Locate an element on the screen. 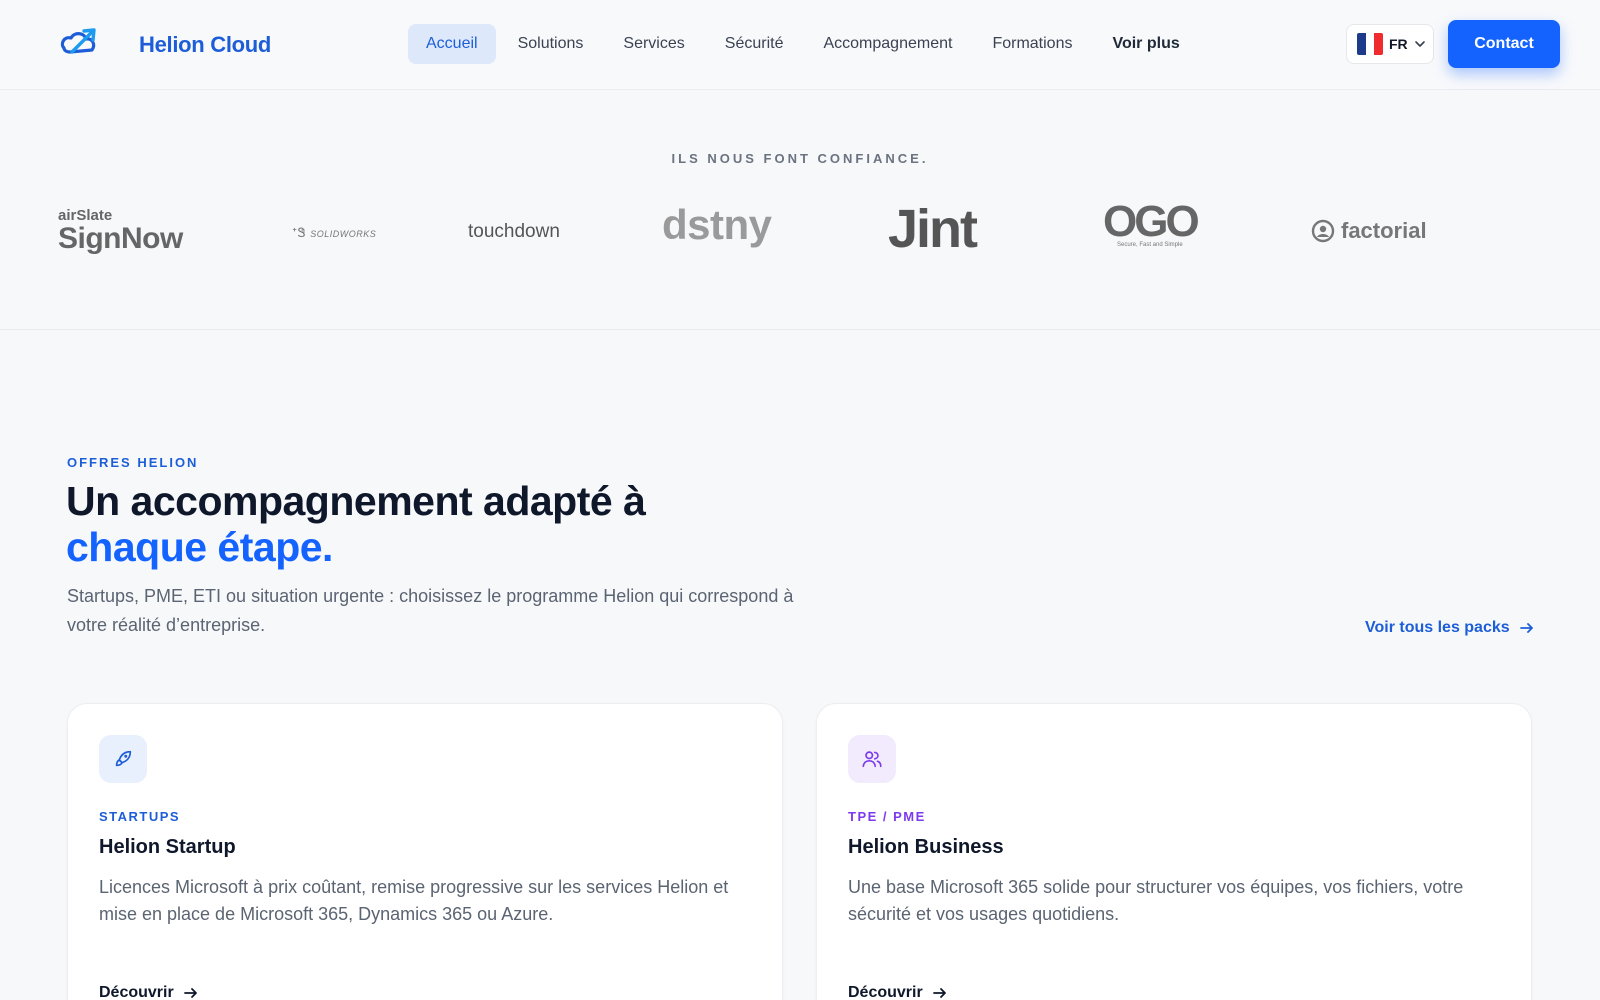 This screenshot has height=1000, width=1600. solidworks-mark-icon: ᐩᏕ is located at coordinates (301, 232).